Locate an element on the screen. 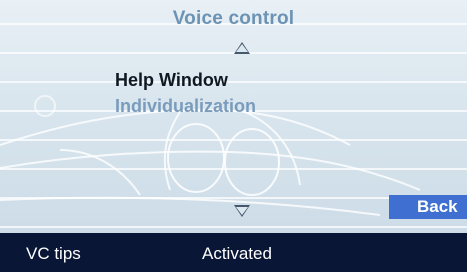 This screenshot has height=272, width=467. screen-title: Voice control is located at coordinates (233, 18).